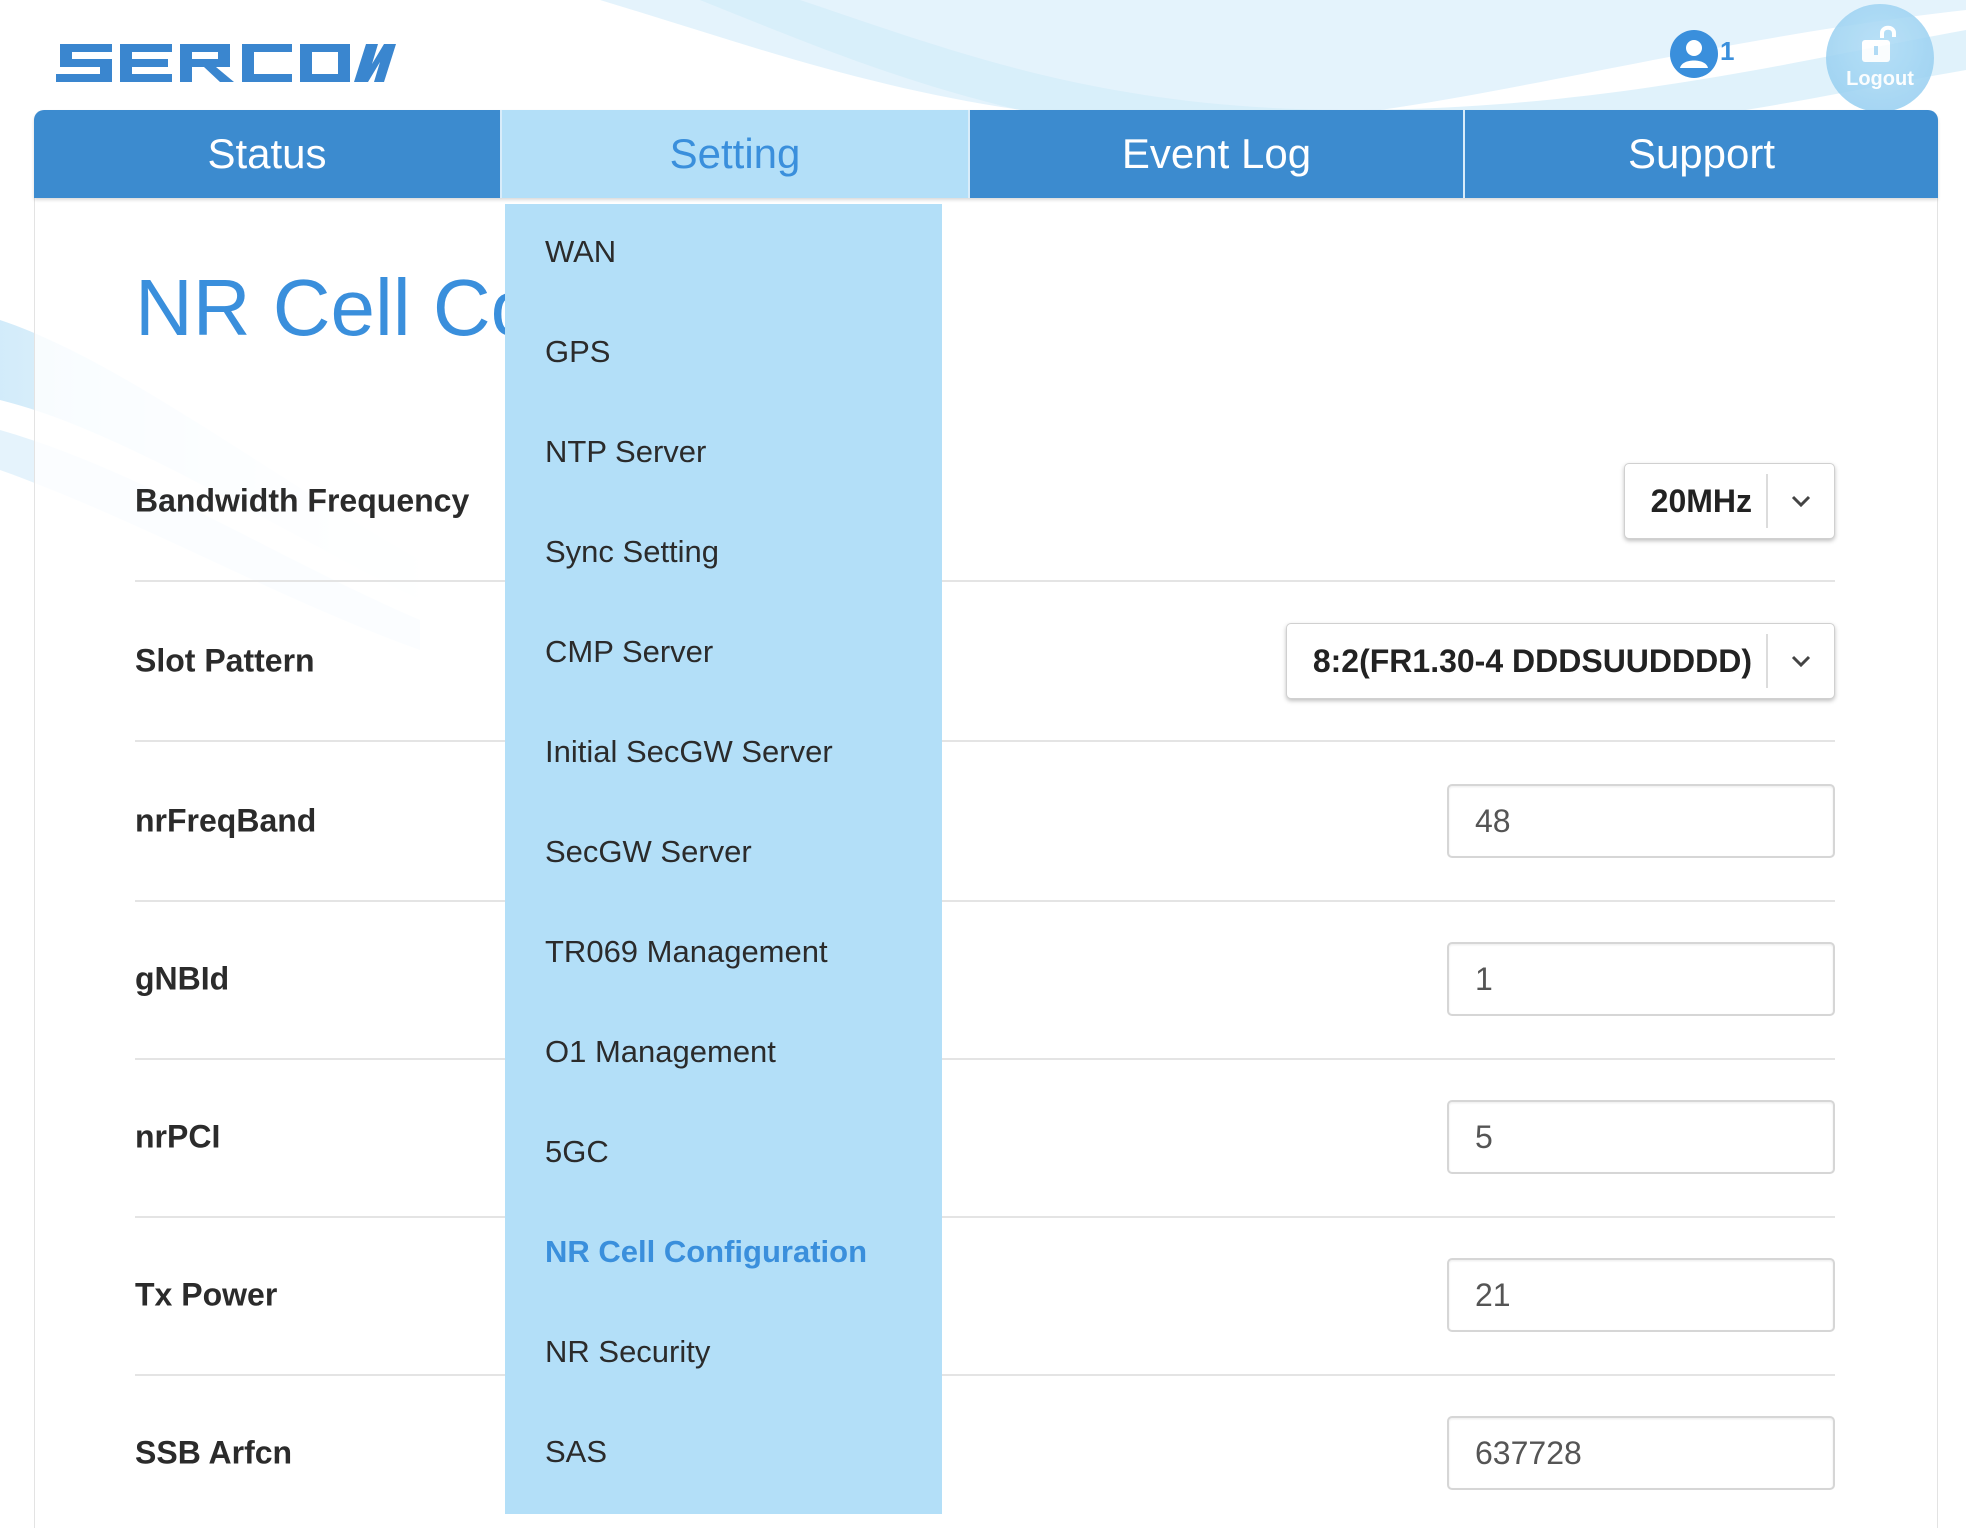  What do you see at coordinates (182, 978) in the screenshot?
I see `gnb-id-label: gNBId` at bounding box center [182, 978].